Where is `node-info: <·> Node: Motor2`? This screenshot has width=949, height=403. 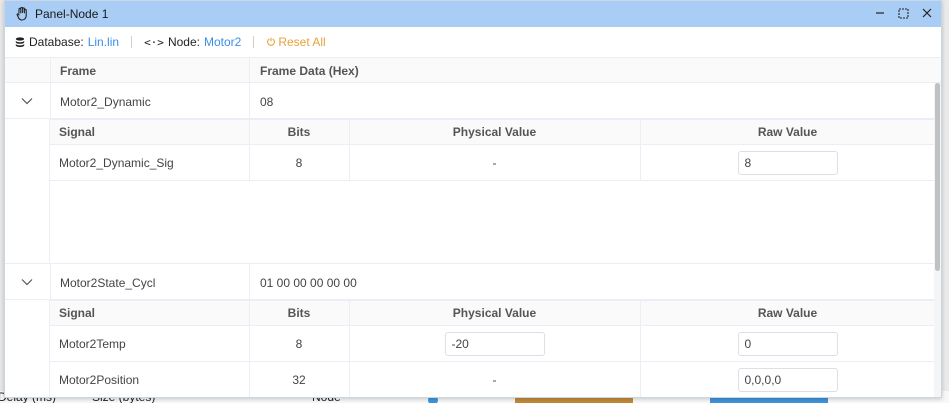 node-info: <·> Node: Motor2 is located at coordinates (192, 42).